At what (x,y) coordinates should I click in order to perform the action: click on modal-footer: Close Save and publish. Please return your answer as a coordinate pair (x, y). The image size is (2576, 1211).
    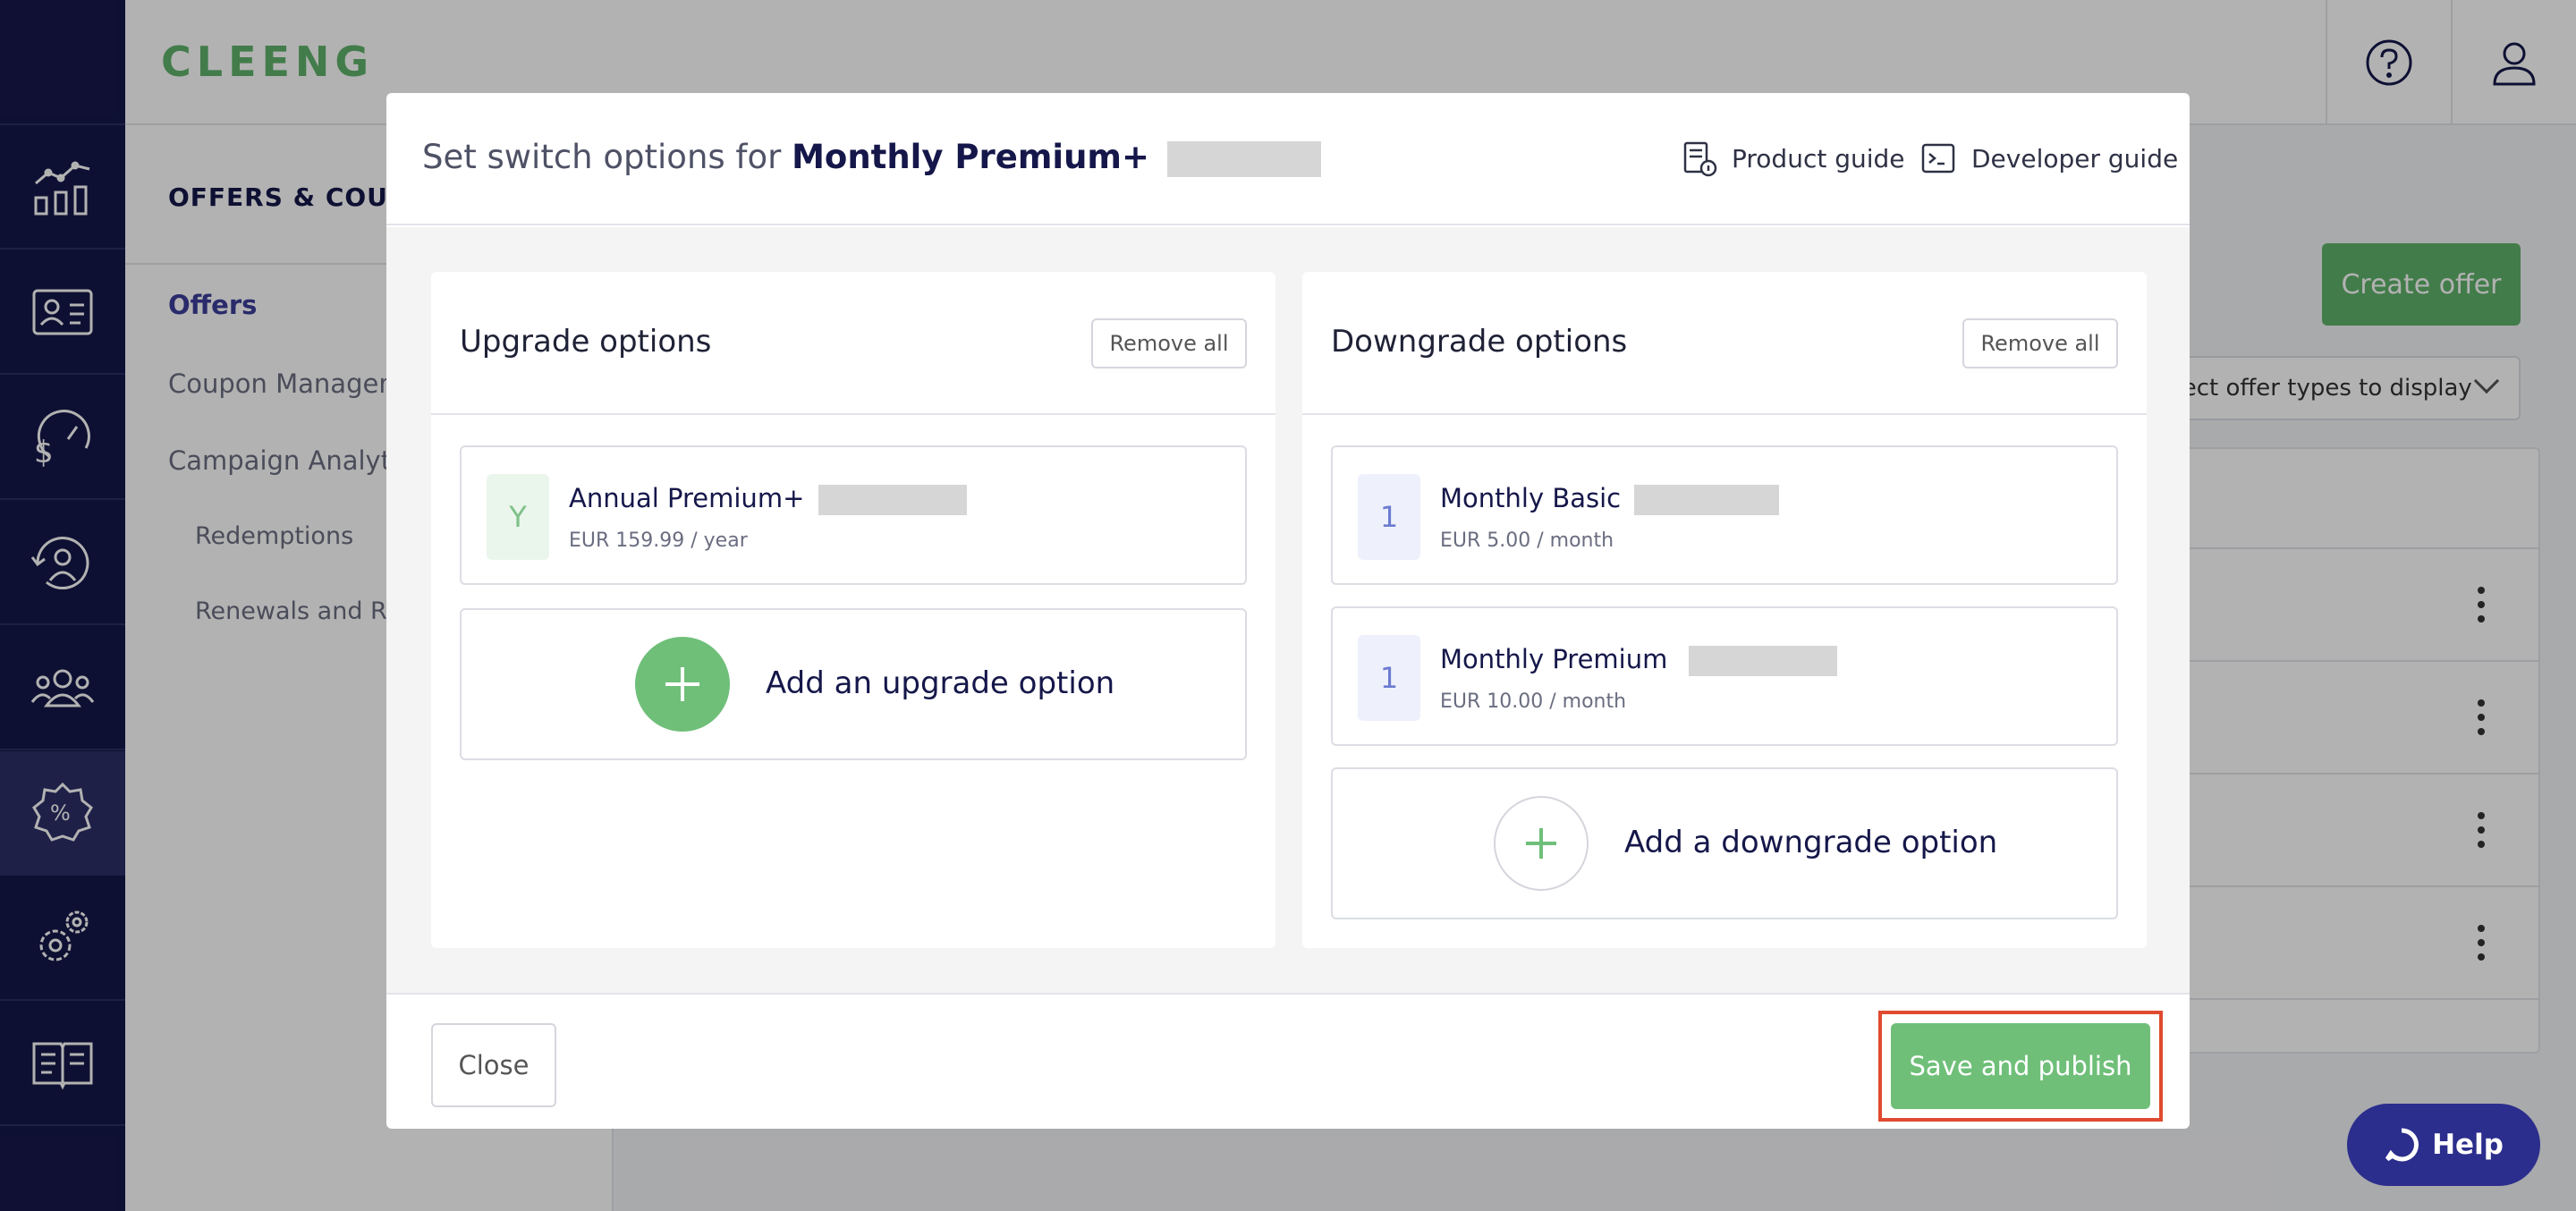
    Looking at the image, I should click on (1288, 1062).